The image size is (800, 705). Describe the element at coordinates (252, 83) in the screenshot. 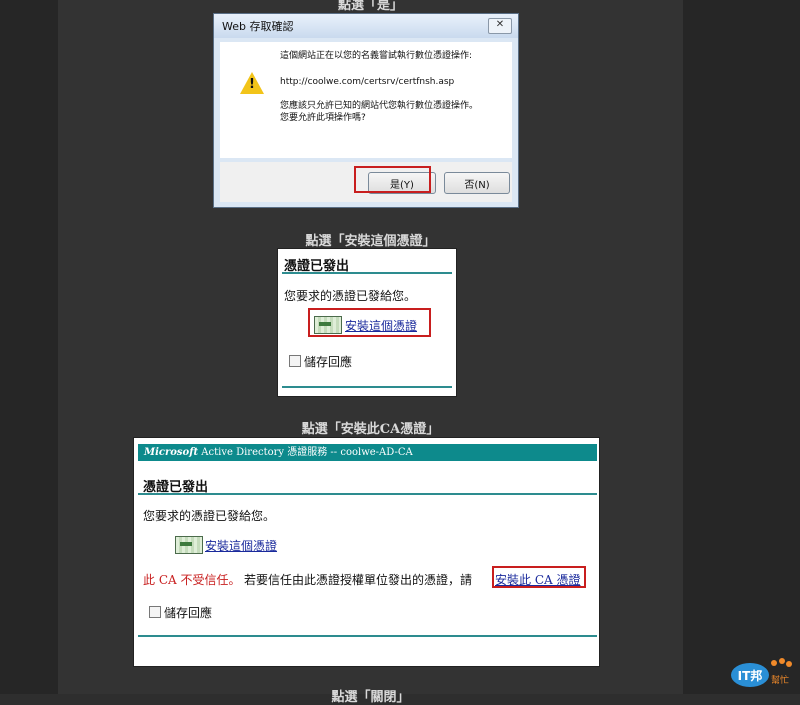

I see `warning-icon: !` at that location.